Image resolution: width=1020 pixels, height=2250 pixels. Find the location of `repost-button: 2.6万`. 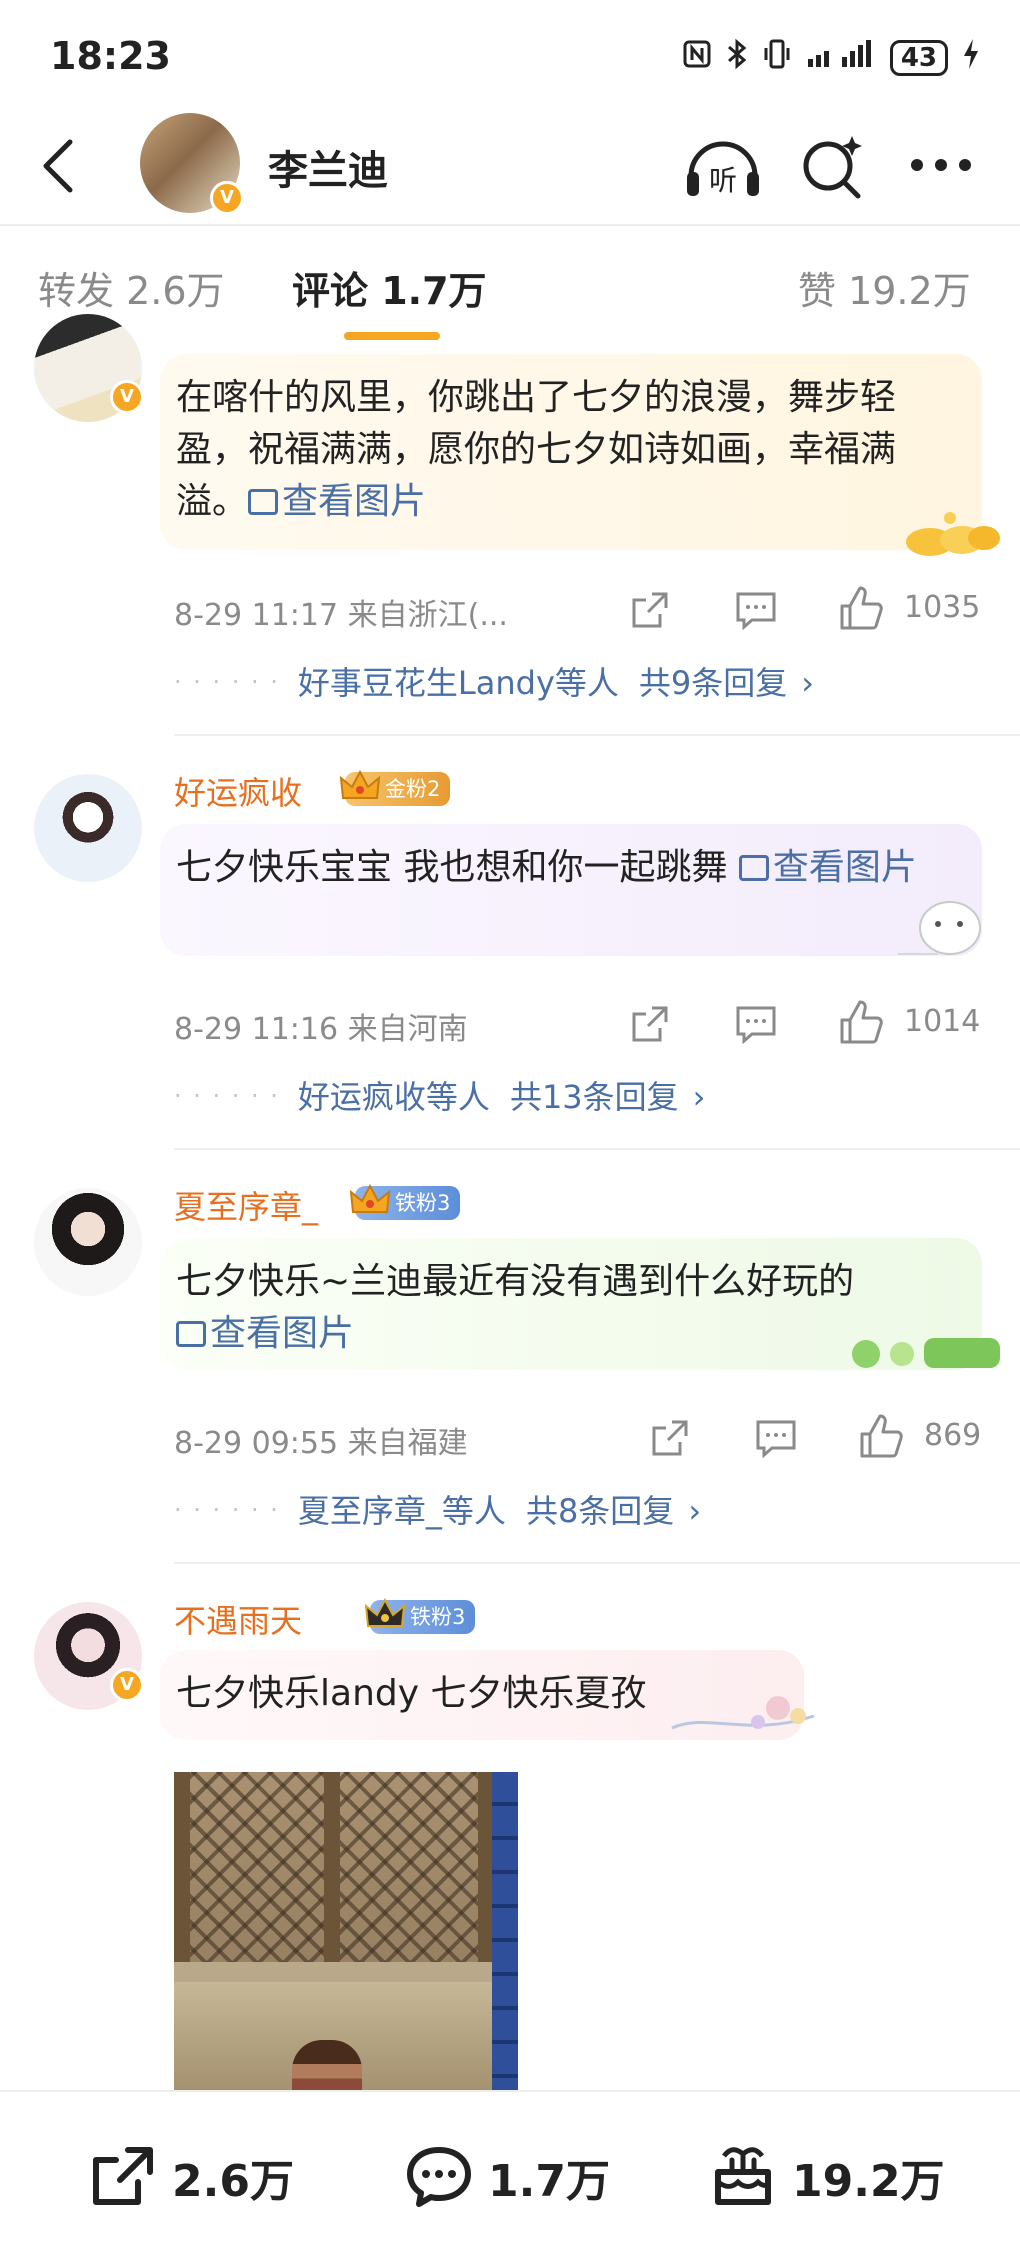

repost-button: 2.6万 is located at coordinates (191, 2177).